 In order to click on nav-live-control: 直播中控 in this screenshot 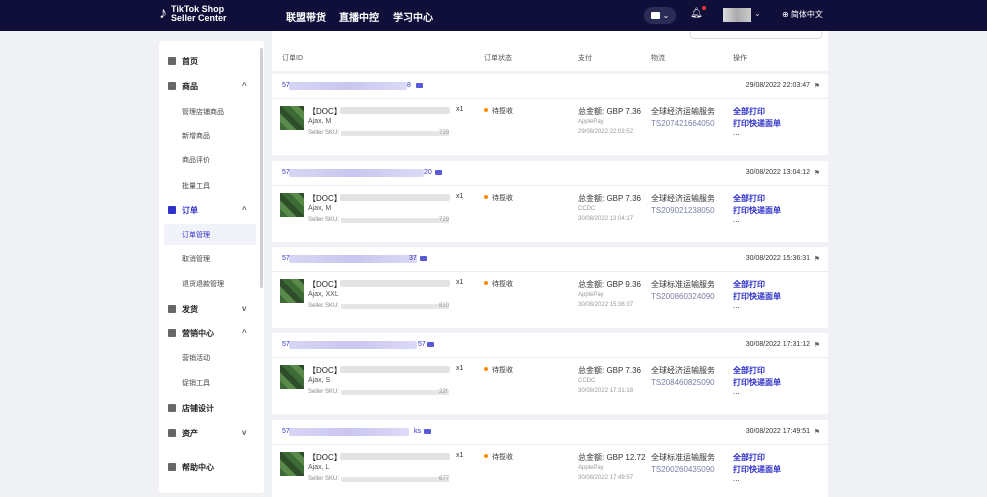, I will do `click(359, 16)`.